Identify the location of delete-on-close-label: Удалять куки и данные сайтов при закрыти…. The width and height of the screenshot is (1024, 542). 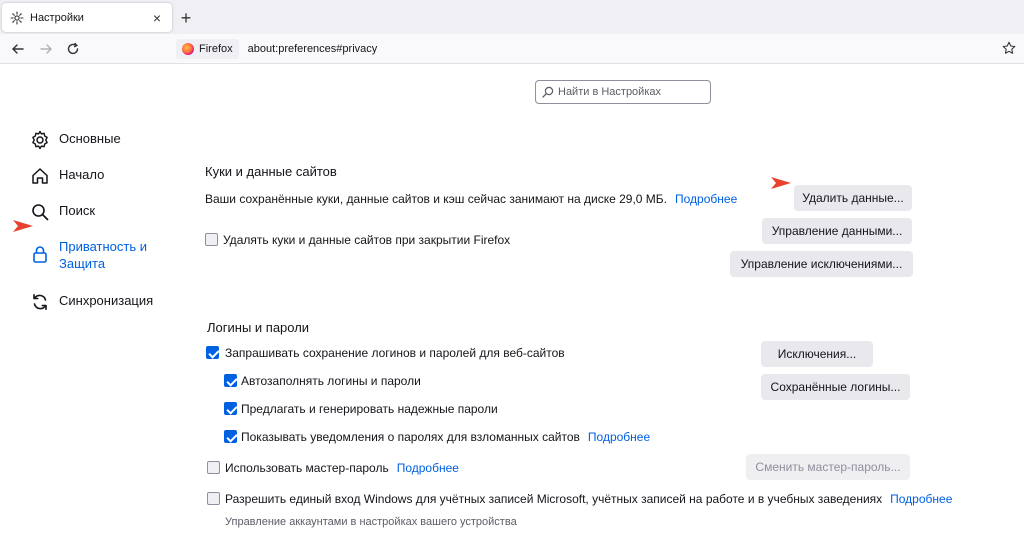
(367, 240).